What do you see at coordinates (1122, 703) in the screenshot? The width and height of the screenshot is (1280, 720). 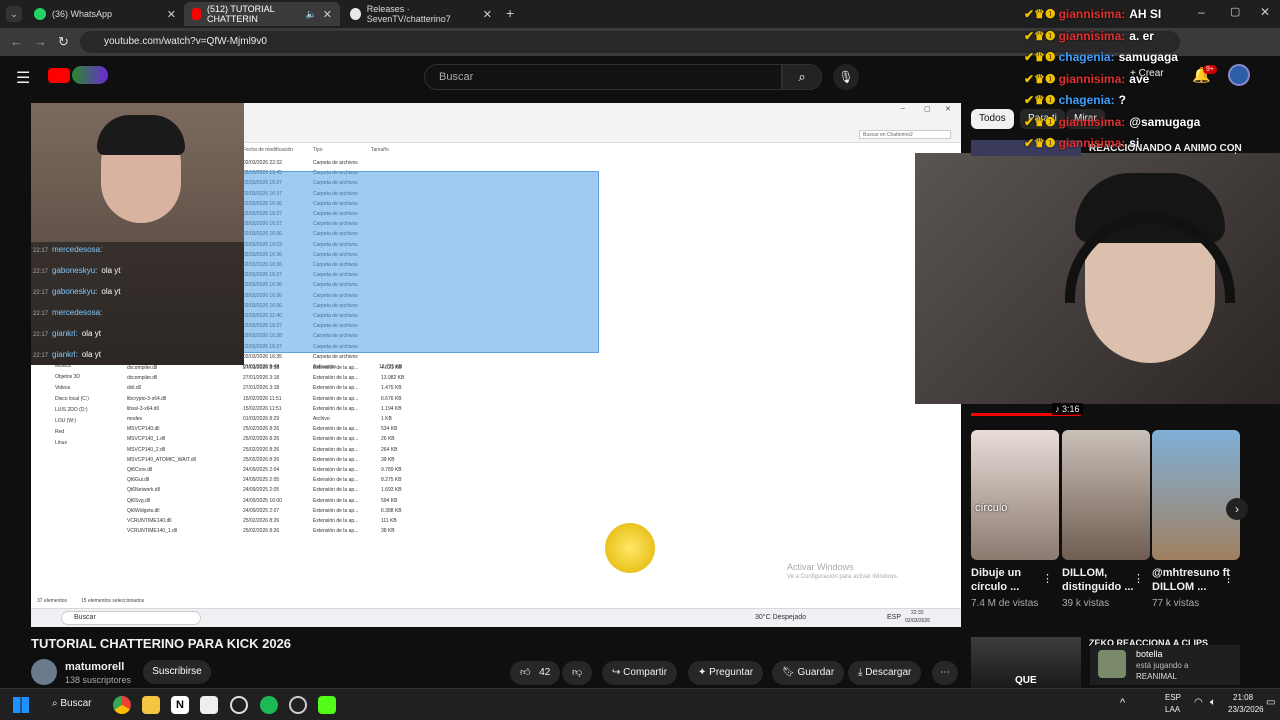 I see `tray-chevron-icon: ^` at bounding box center [1122, 703].